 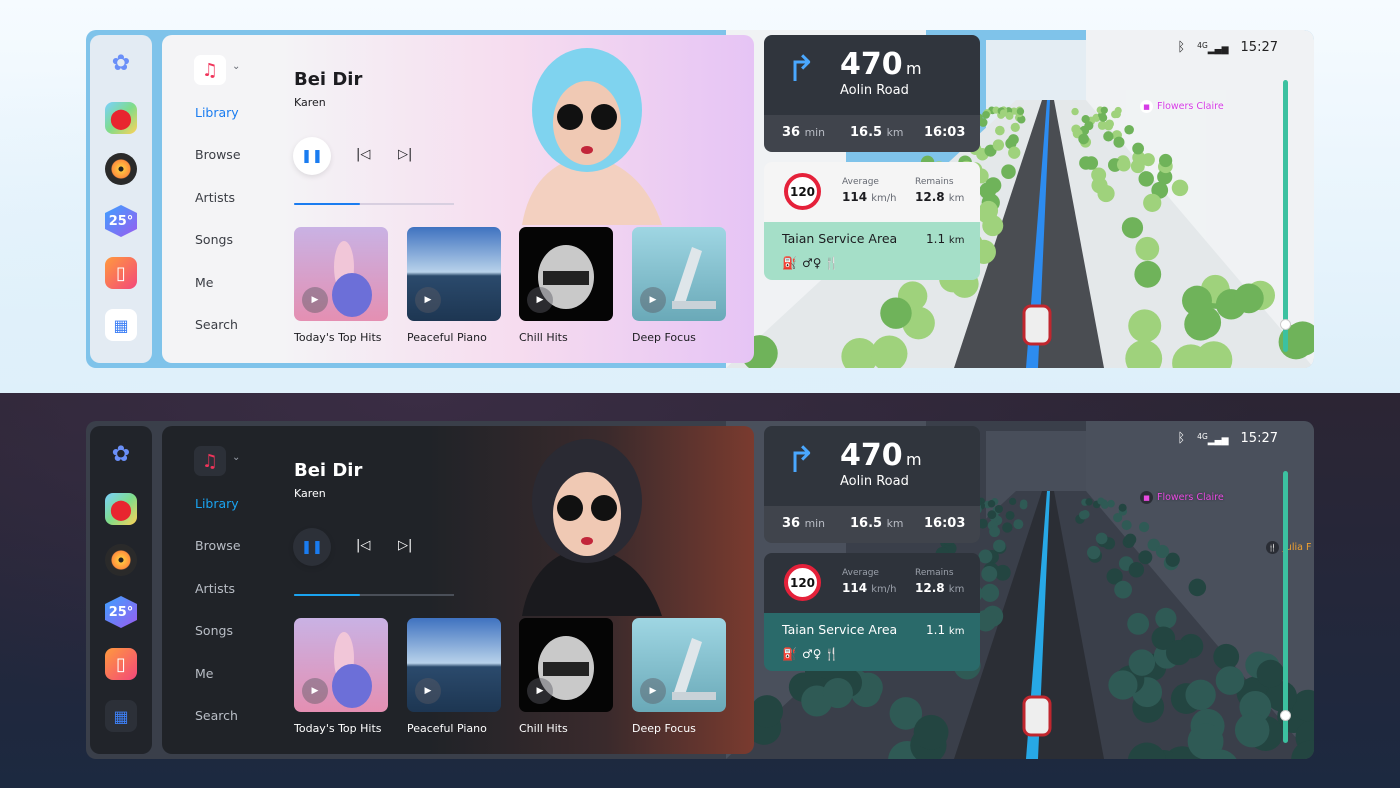 What do you see at coordinates (121, 199) in the screenshot?
I see `app-dock: ✿ ⬤ 25° ▯ ▦` at bounding box center [121, 199].